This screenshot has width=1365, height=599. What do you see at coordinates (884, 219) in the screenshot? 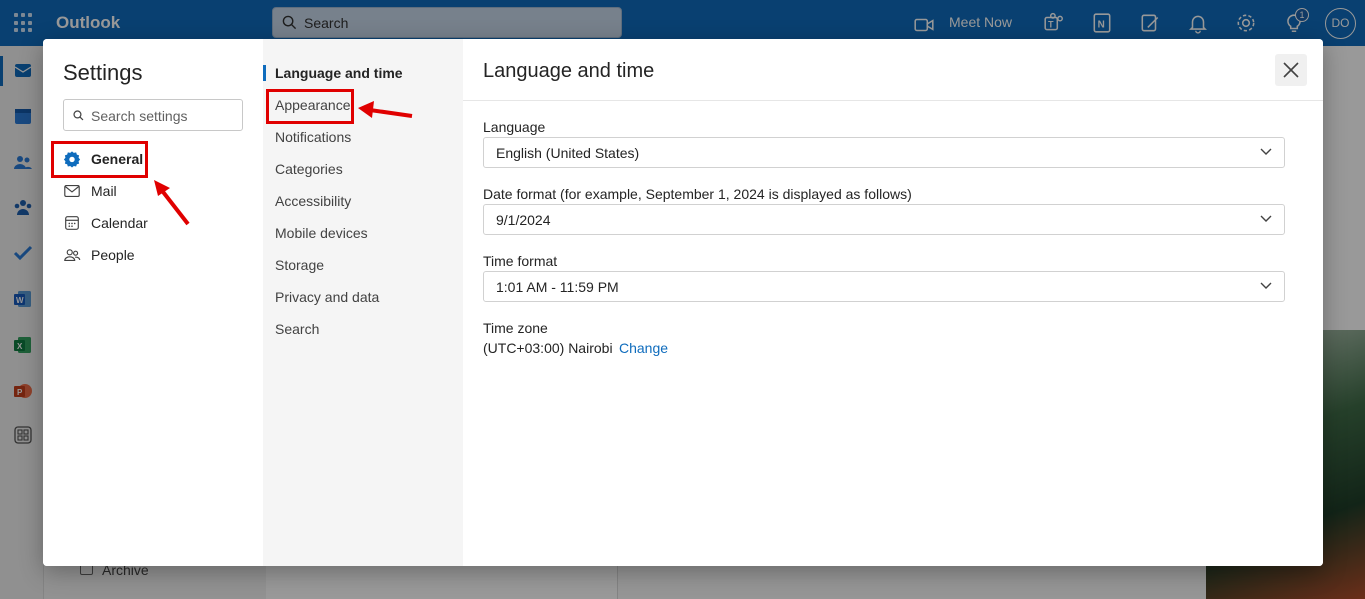
I see `date-format-dropdown: 9/1/2024` at bounding box center [884, 219].